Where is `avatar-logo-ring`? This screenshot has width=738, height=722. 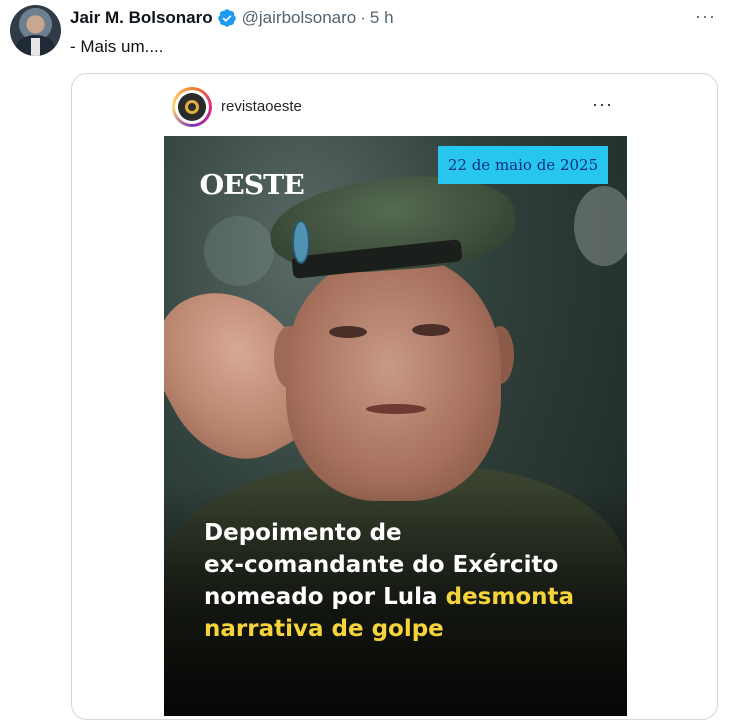
avatar-logo-ring is located at coordinates (192, 107).